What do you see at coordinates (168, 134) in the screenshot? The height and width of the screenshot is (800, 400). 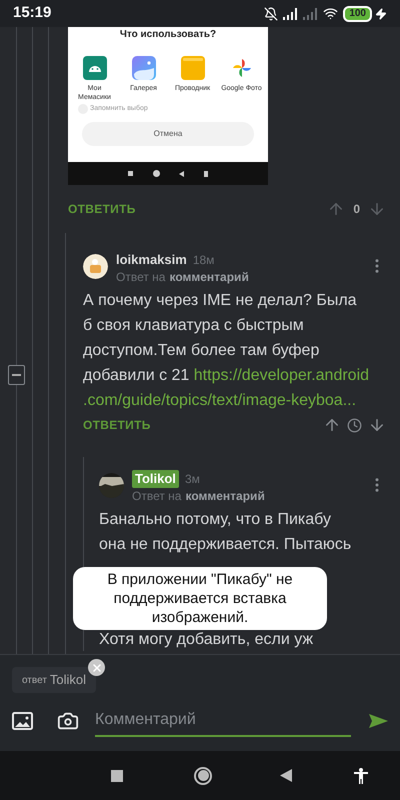 I see `cancel-button: Отмена` at bounding box center [168, 134].